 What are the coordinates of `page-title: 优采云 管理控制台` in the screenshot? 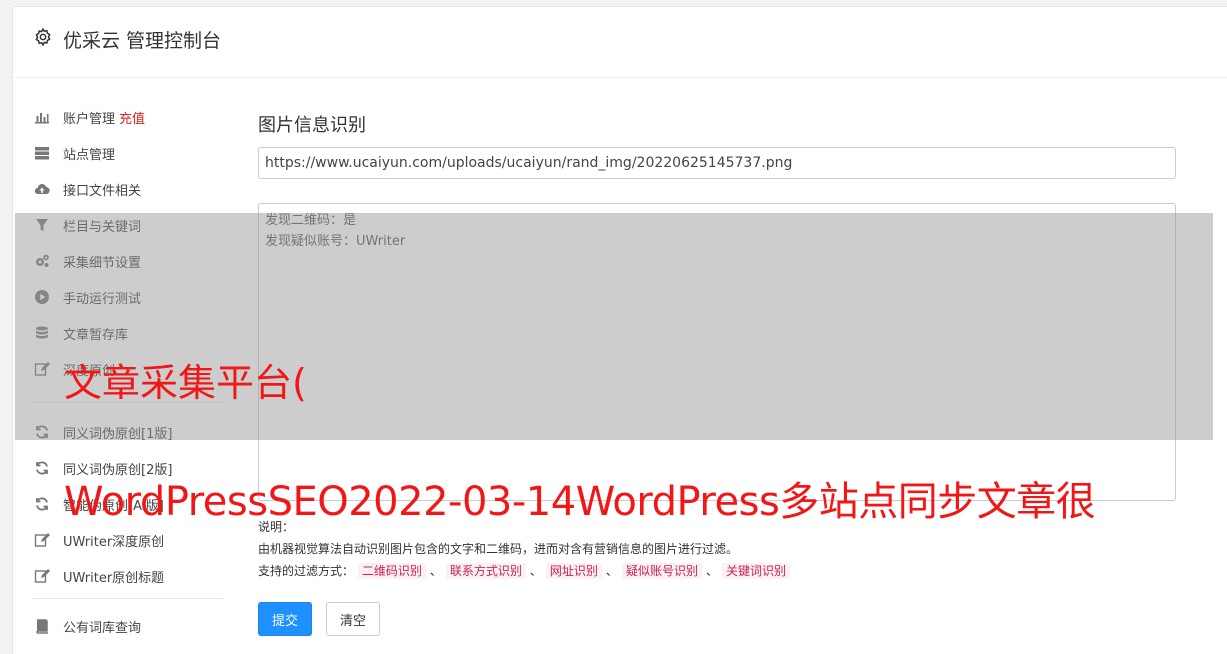 It's located at (142, 41).